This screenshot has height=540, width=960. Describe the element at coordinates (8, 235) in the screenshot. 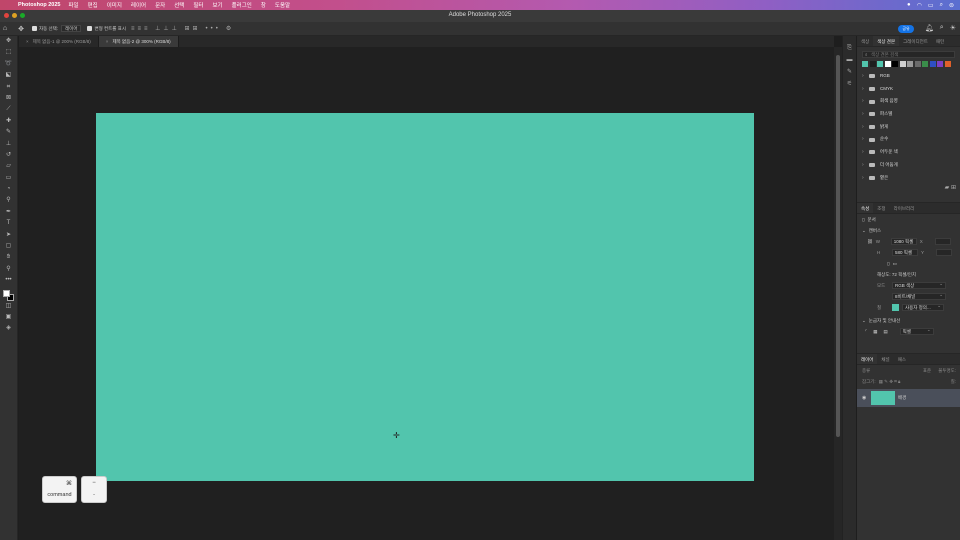

I see `path-select-tool-icon: ➤` at that location.